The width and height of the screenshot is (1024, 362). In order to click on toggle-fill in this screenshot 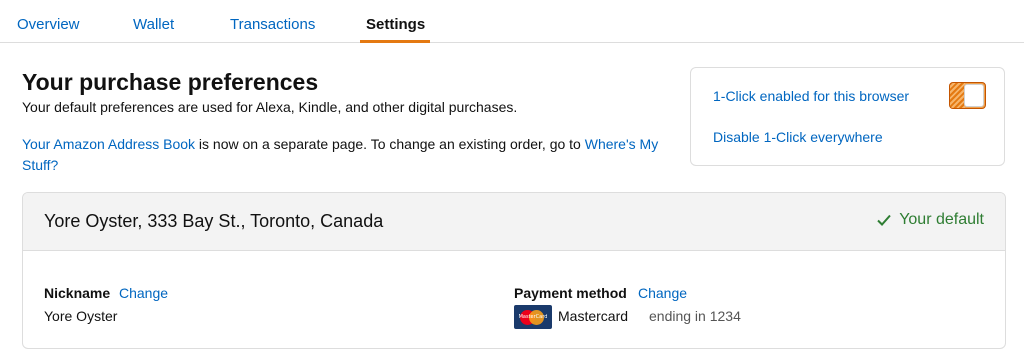, I will do `click(957, 95)`.